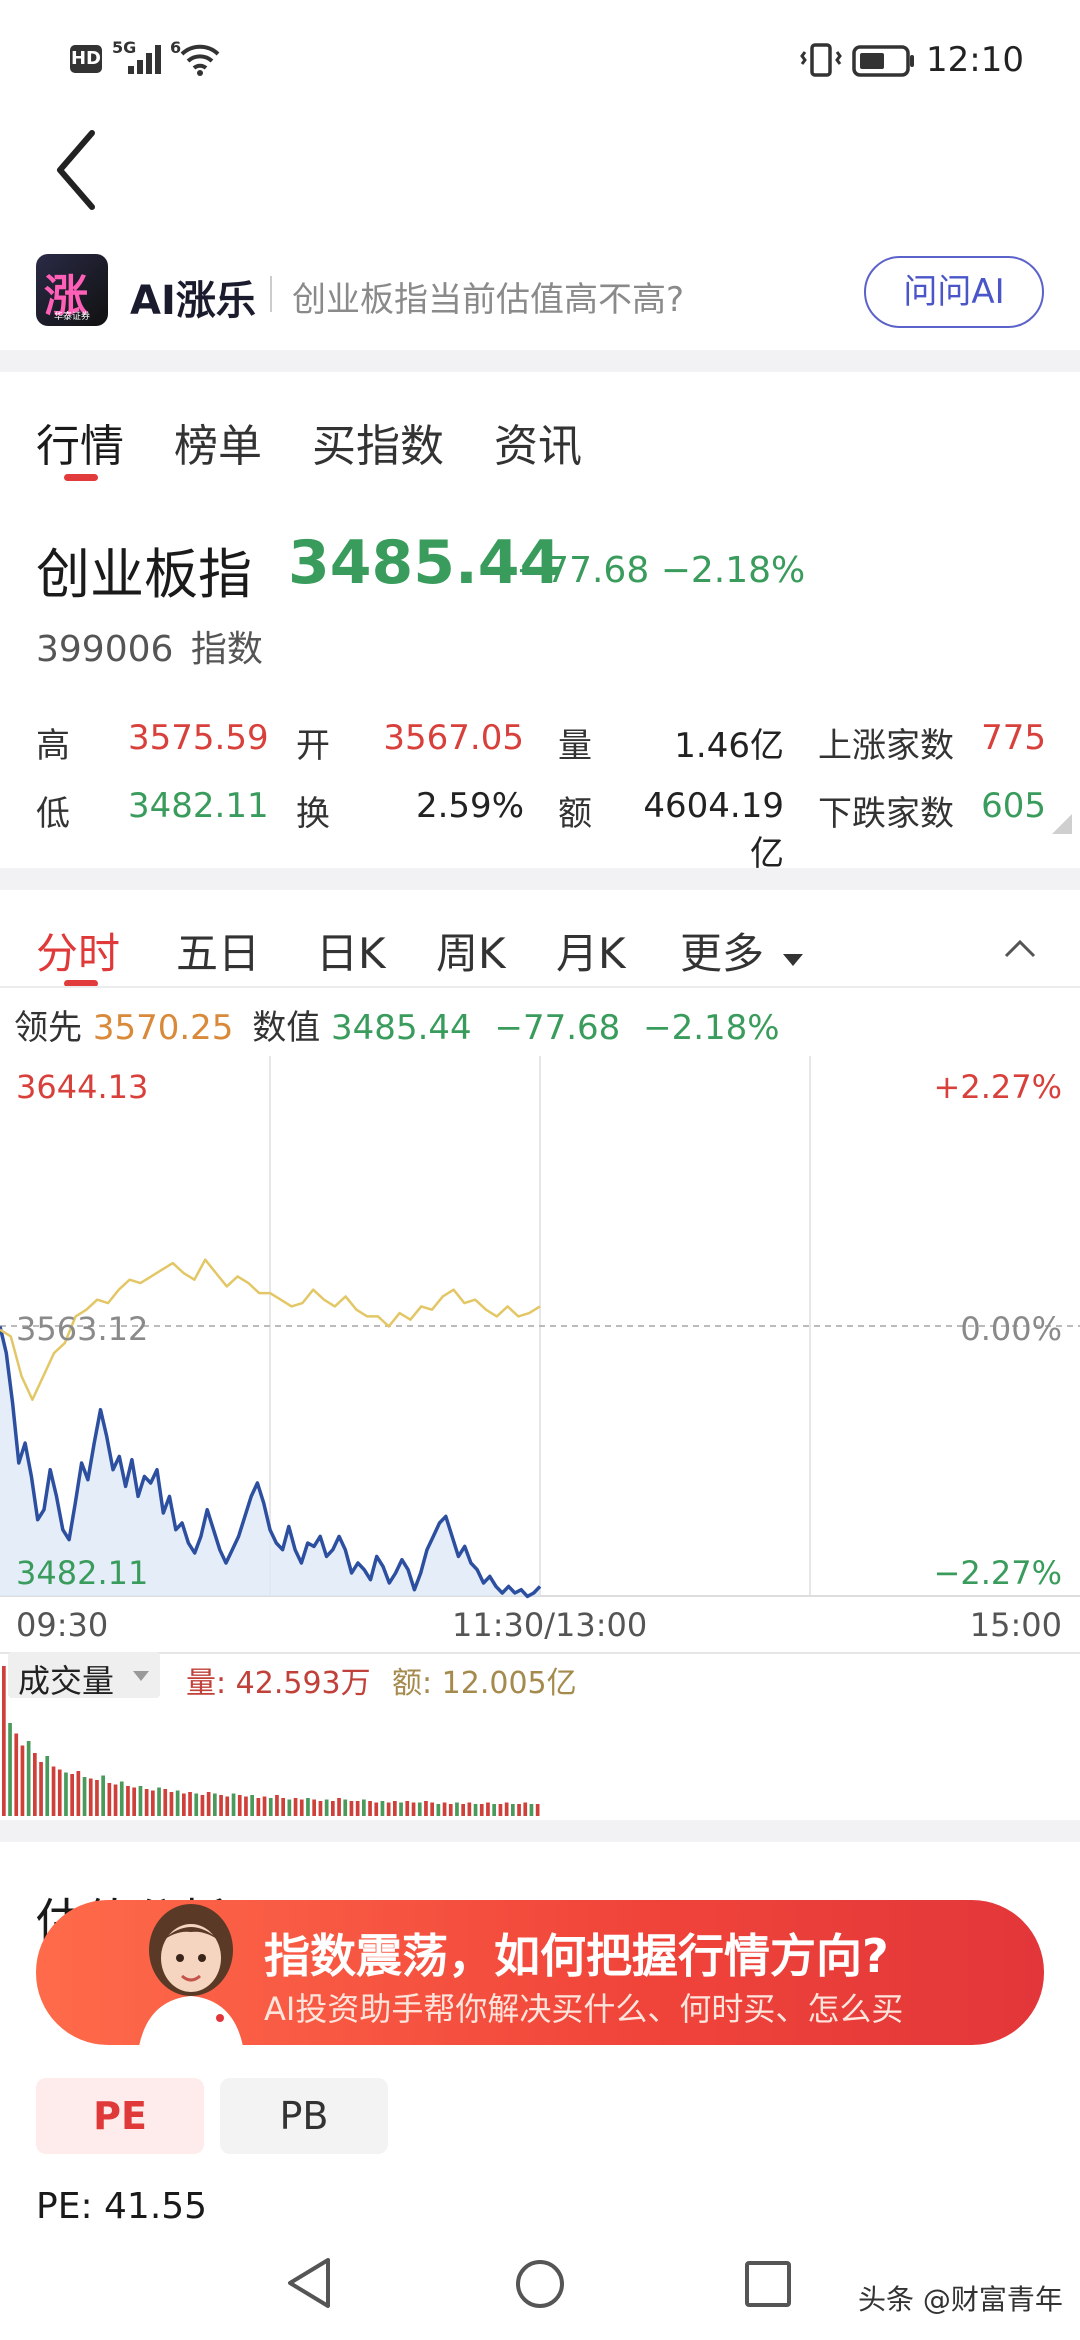 This screenshot has width=1080, height=2340. I want to click on nav-recents-icon, so click(768, 2284).